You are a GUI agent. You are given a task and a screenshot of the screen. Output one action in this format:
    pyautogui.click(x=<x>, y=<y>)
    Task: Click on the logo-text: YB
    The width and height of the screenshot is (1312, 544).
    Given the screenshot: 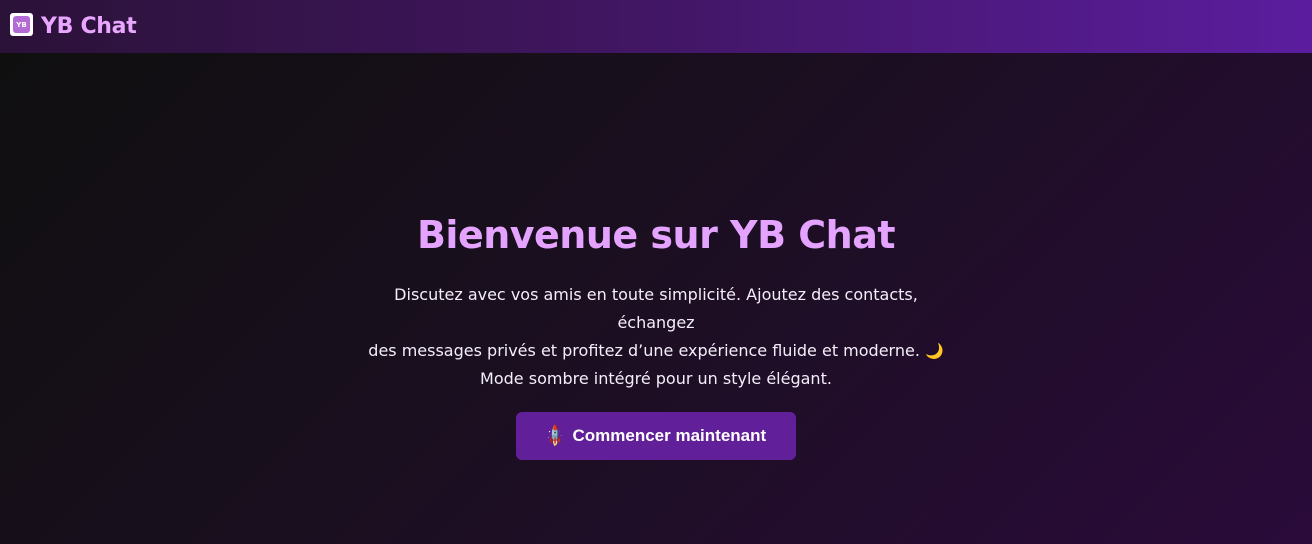 What is the action you would take?
    pyautogui.click(x=21, y=24)
    